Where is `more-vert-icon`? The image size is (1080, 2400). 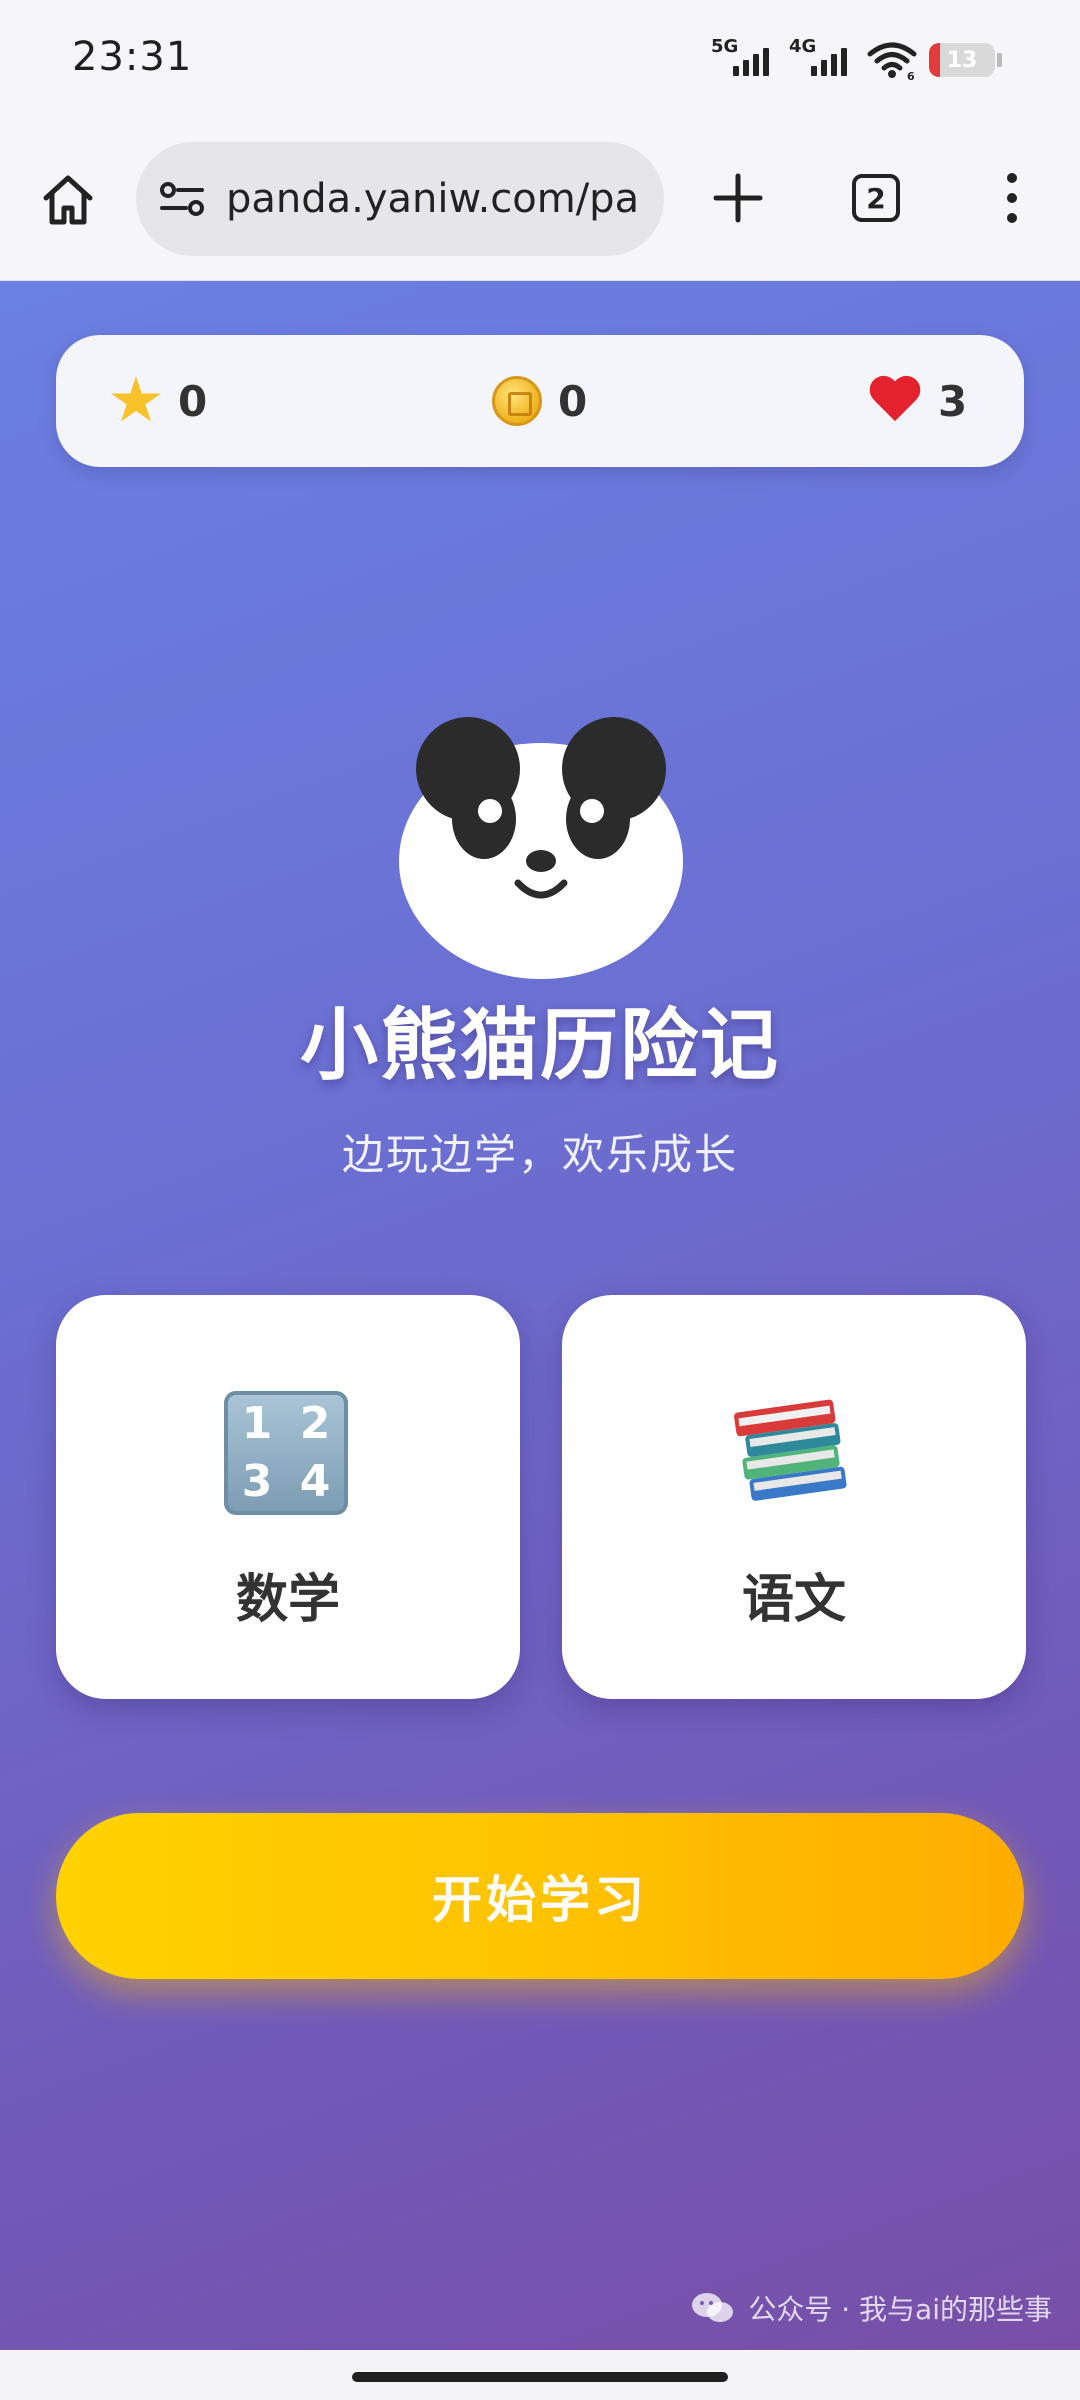
more-vert-icon is located at coordinates (1012, 198).